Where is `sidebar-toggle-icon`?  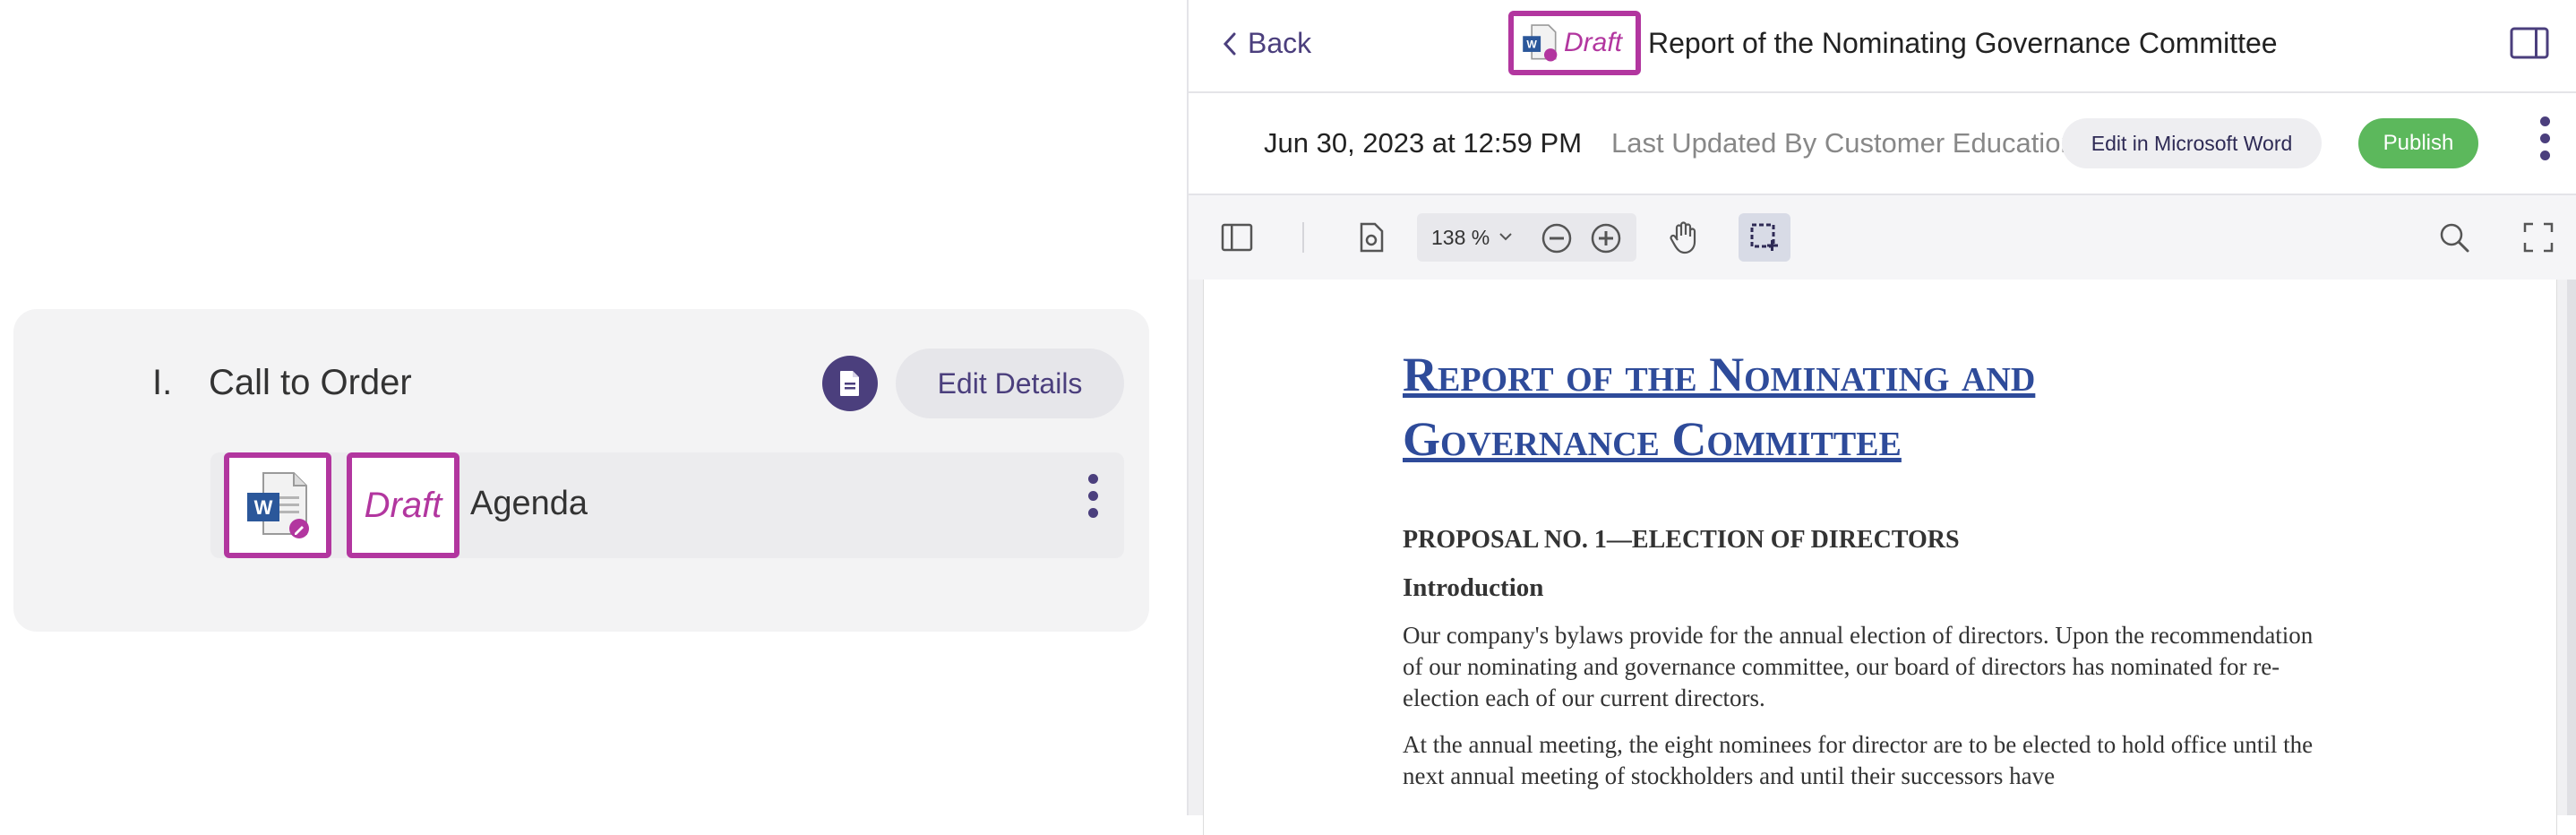
sidebar-toggle-icon is located at coordinates (1237, 237).